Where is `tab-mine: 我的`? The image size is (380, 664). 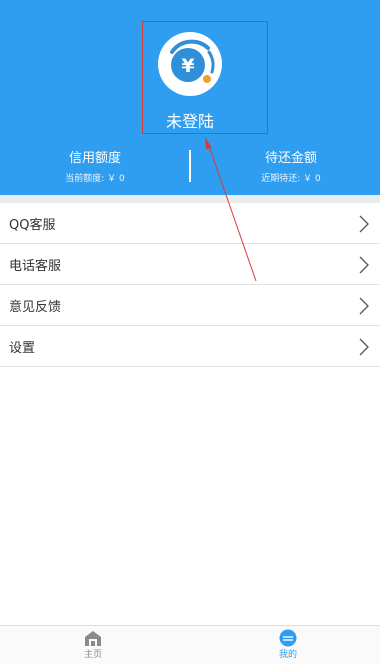 tab-mine: 我的 is located at coordinates (288, 645).